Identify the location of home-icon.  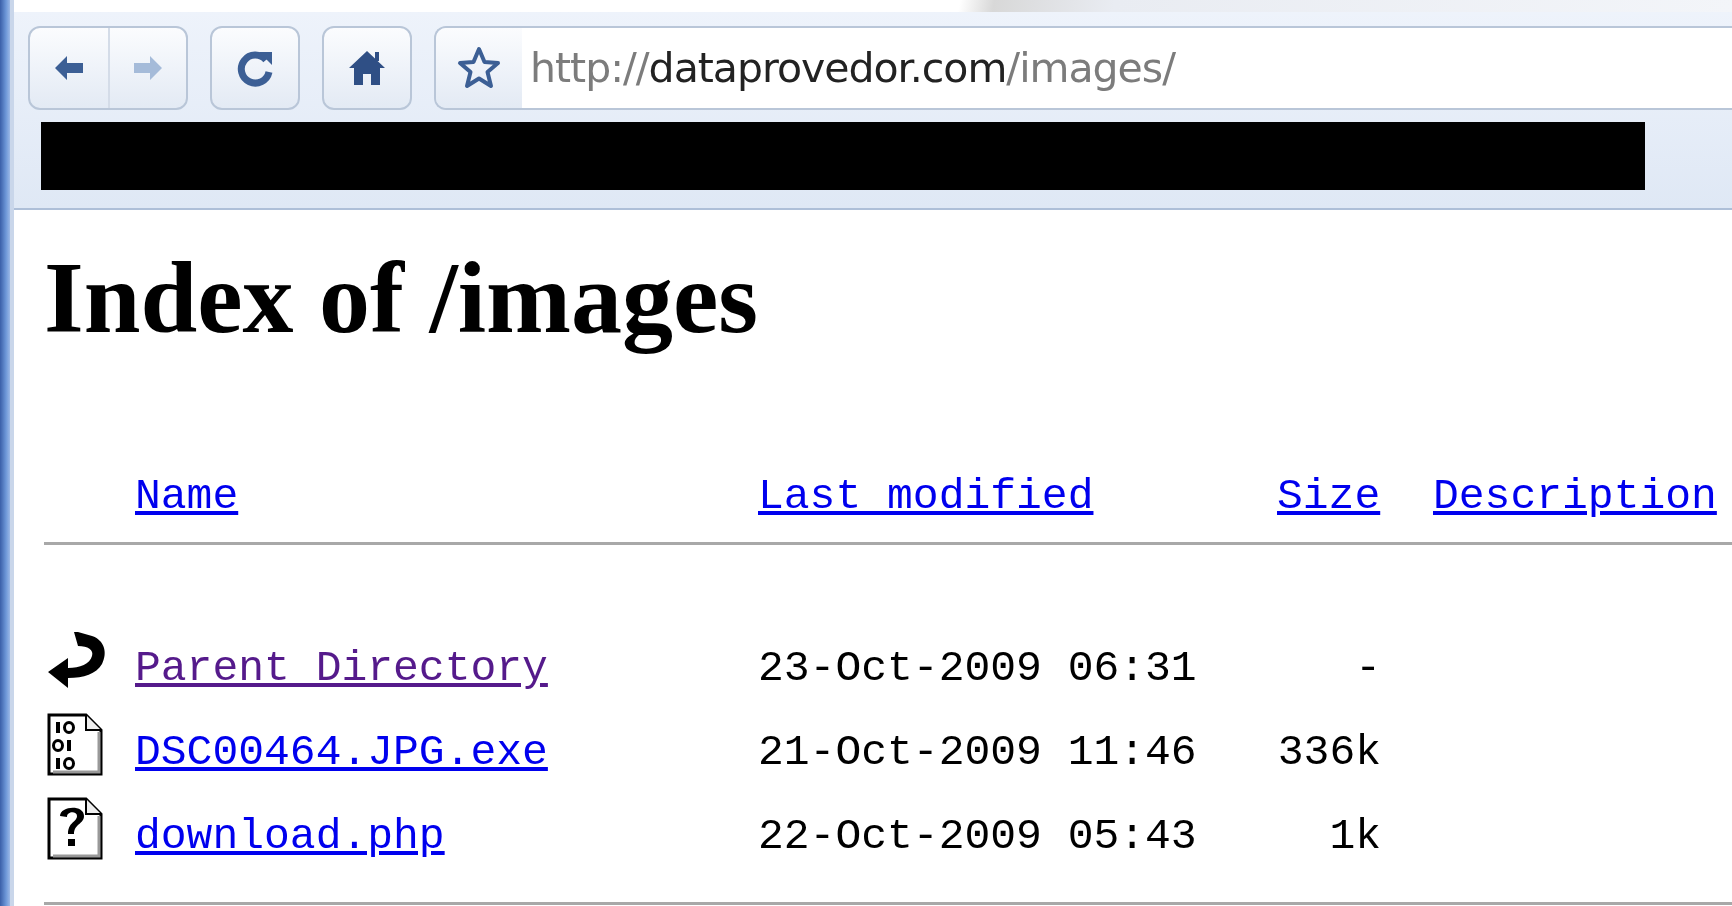
(367, 68).